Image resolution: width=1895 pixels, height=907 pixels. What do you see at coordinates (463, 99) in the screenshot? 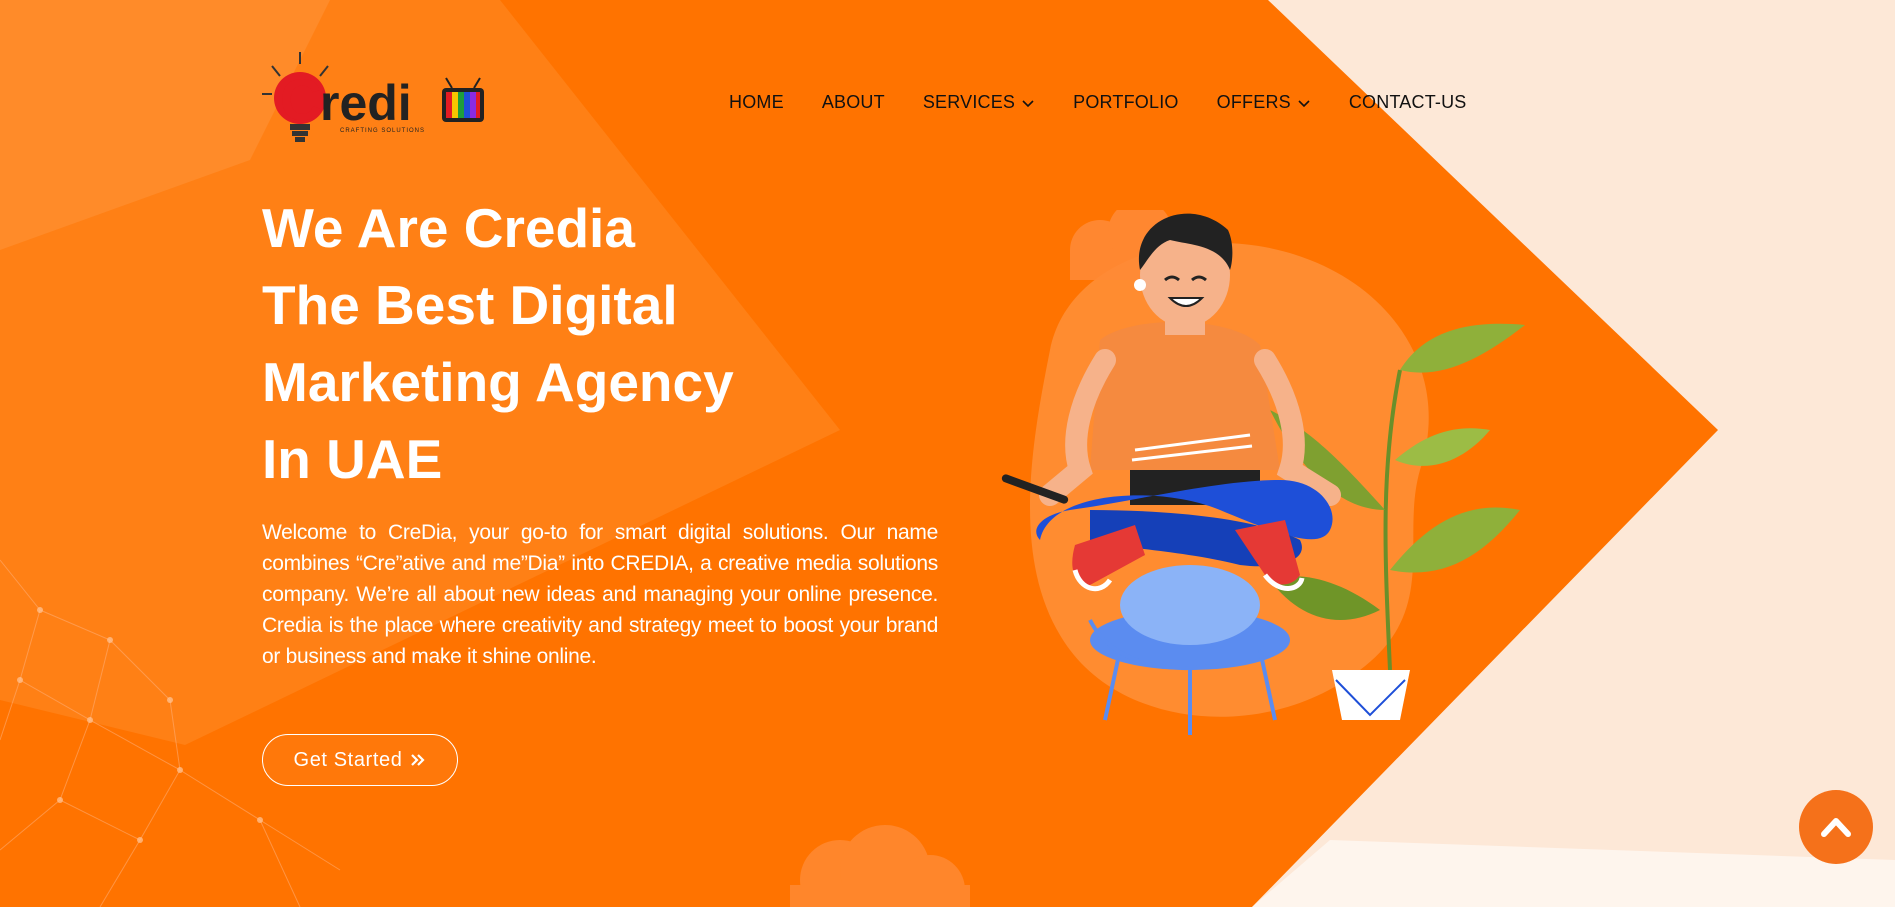
I see `tv-icon` at bounding box center [463, 99].